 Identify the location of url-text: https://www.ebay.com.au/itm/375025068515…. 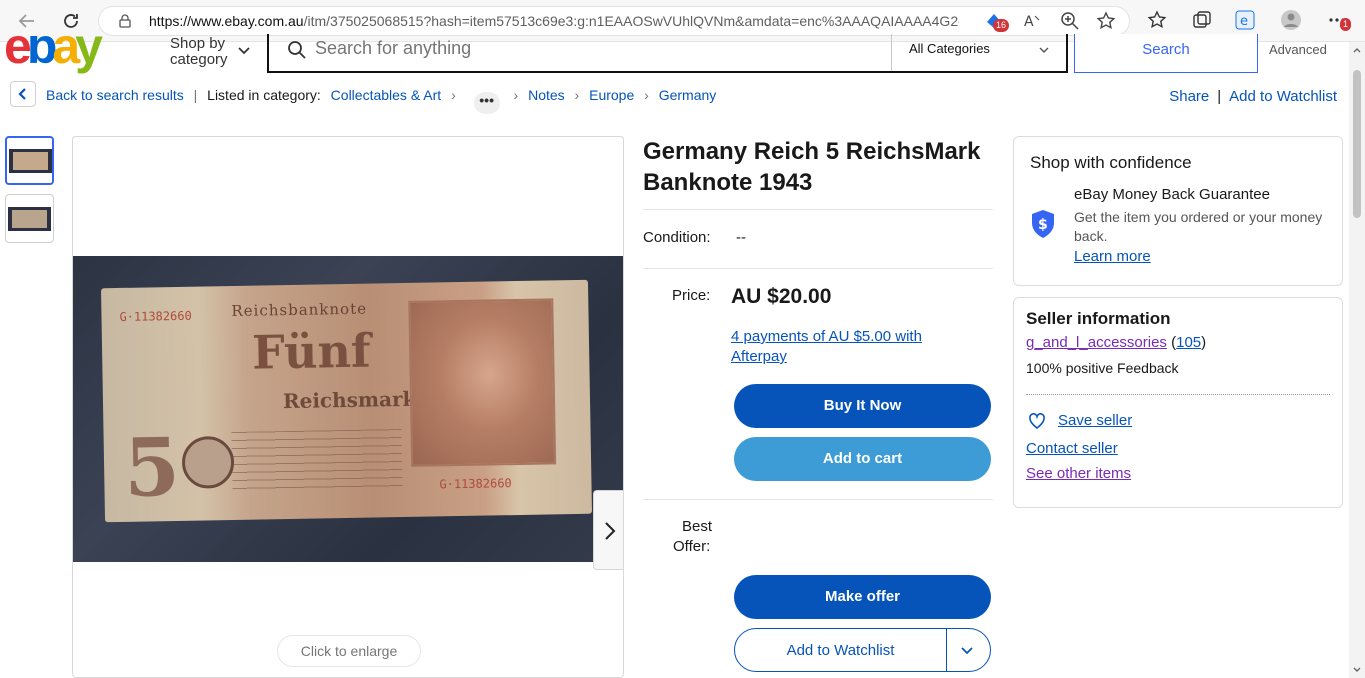
(554, 21).